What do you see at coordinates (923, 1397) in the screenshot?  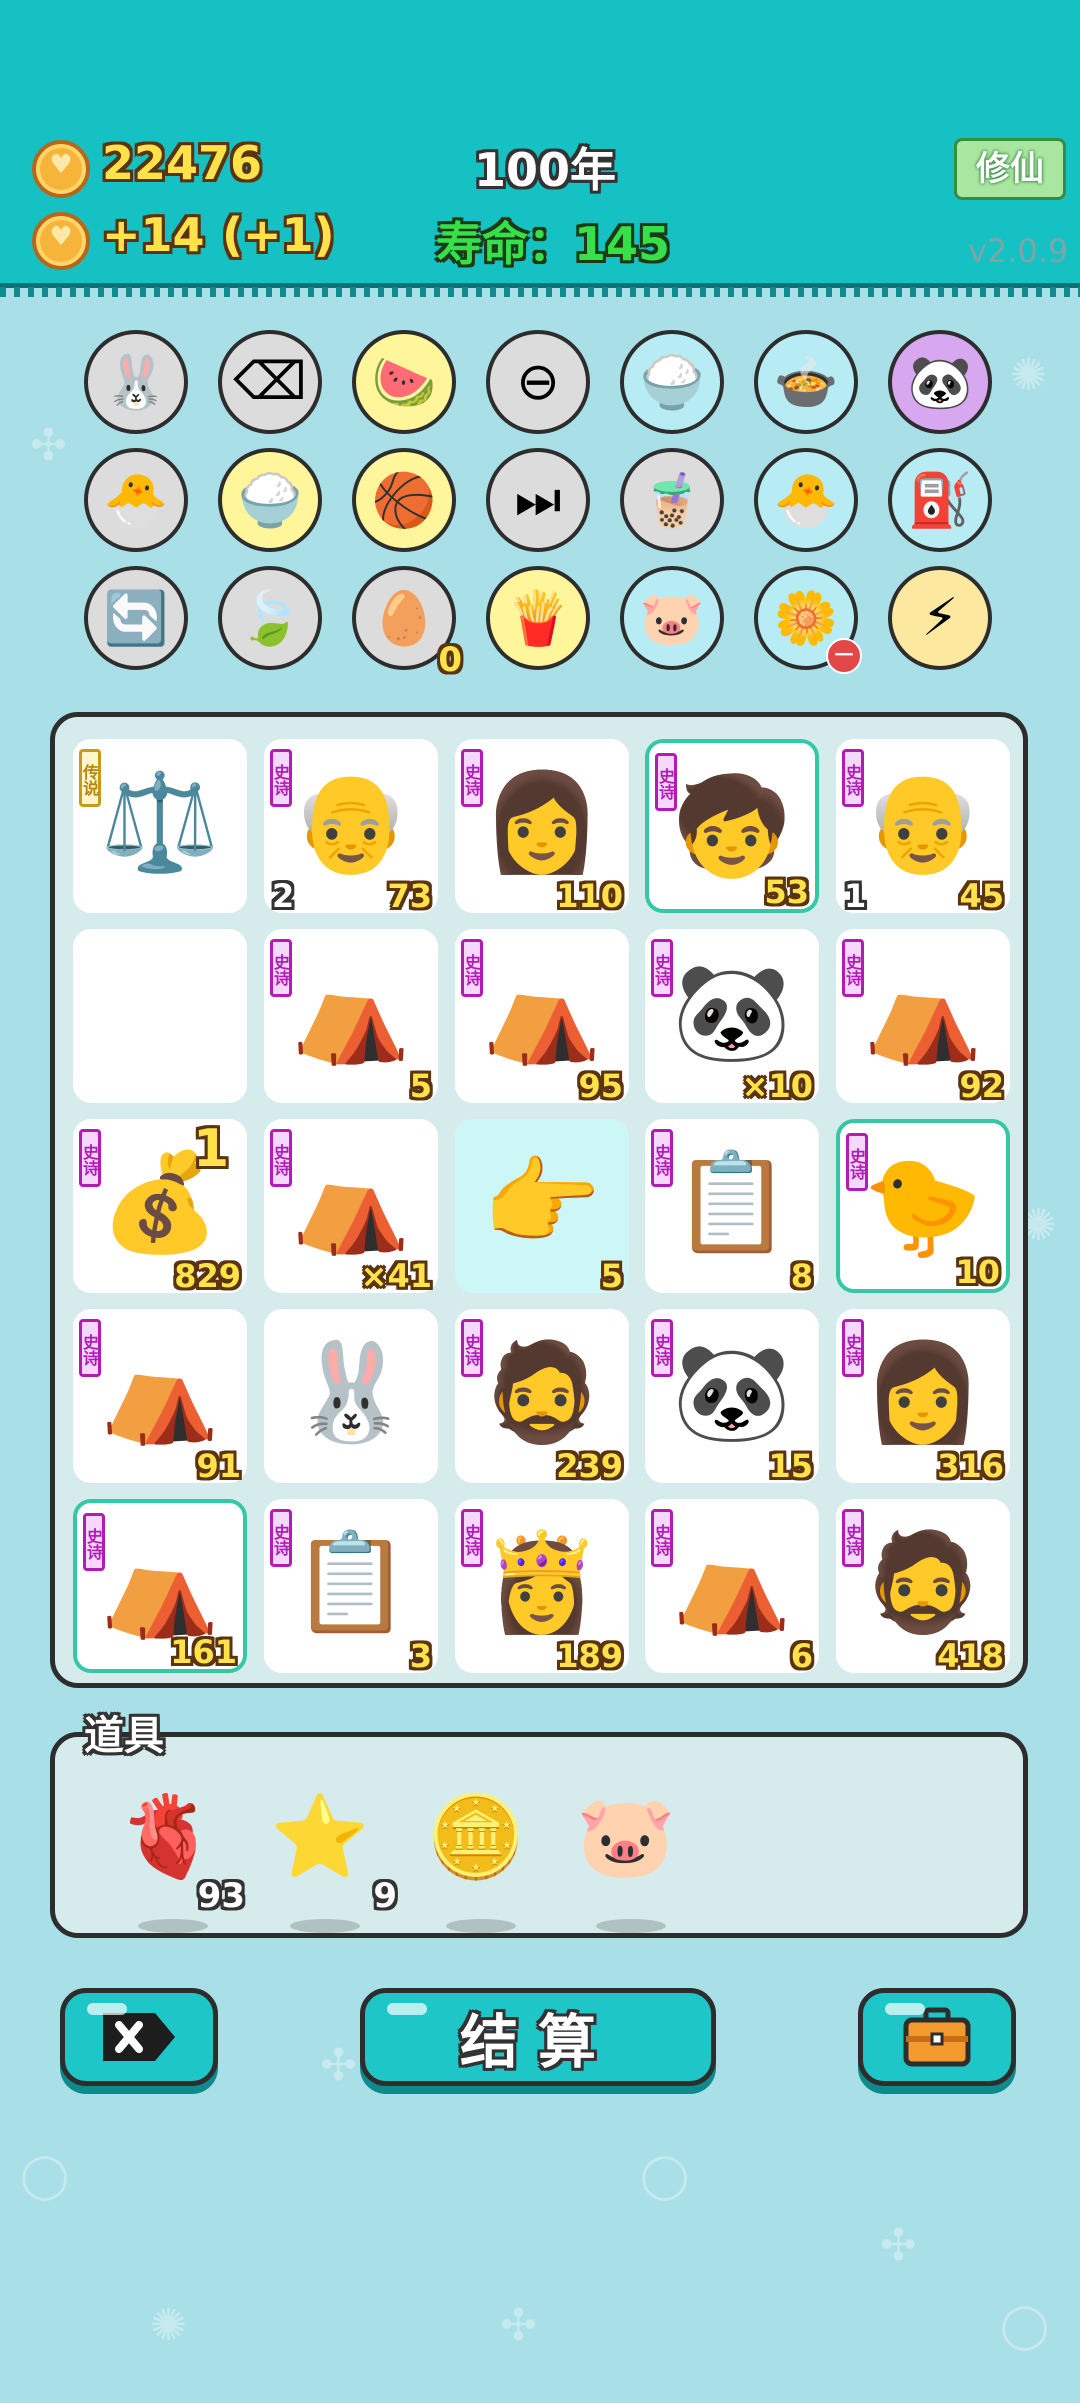 I see `board-cell: 史诗 👩 316` at bounding box center [923, 1397].